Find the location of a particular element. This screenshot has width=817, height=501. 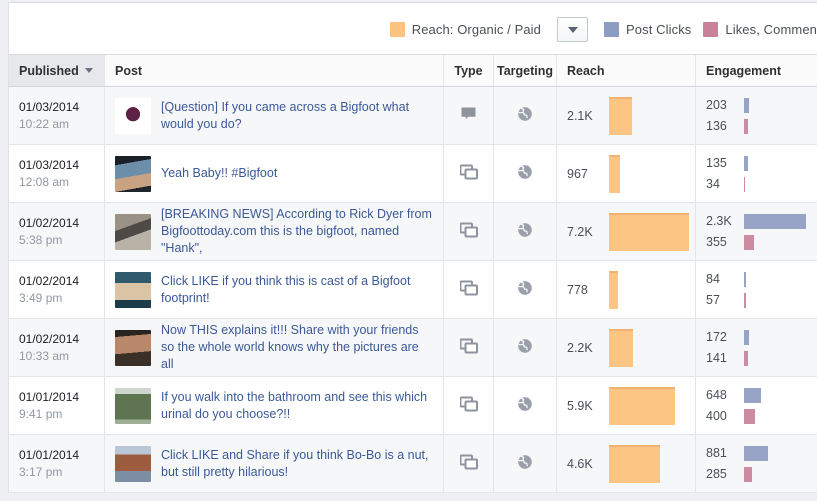

cell-post: Yeah Baby!! #Bigfoot is located at coordinates (274, 173).